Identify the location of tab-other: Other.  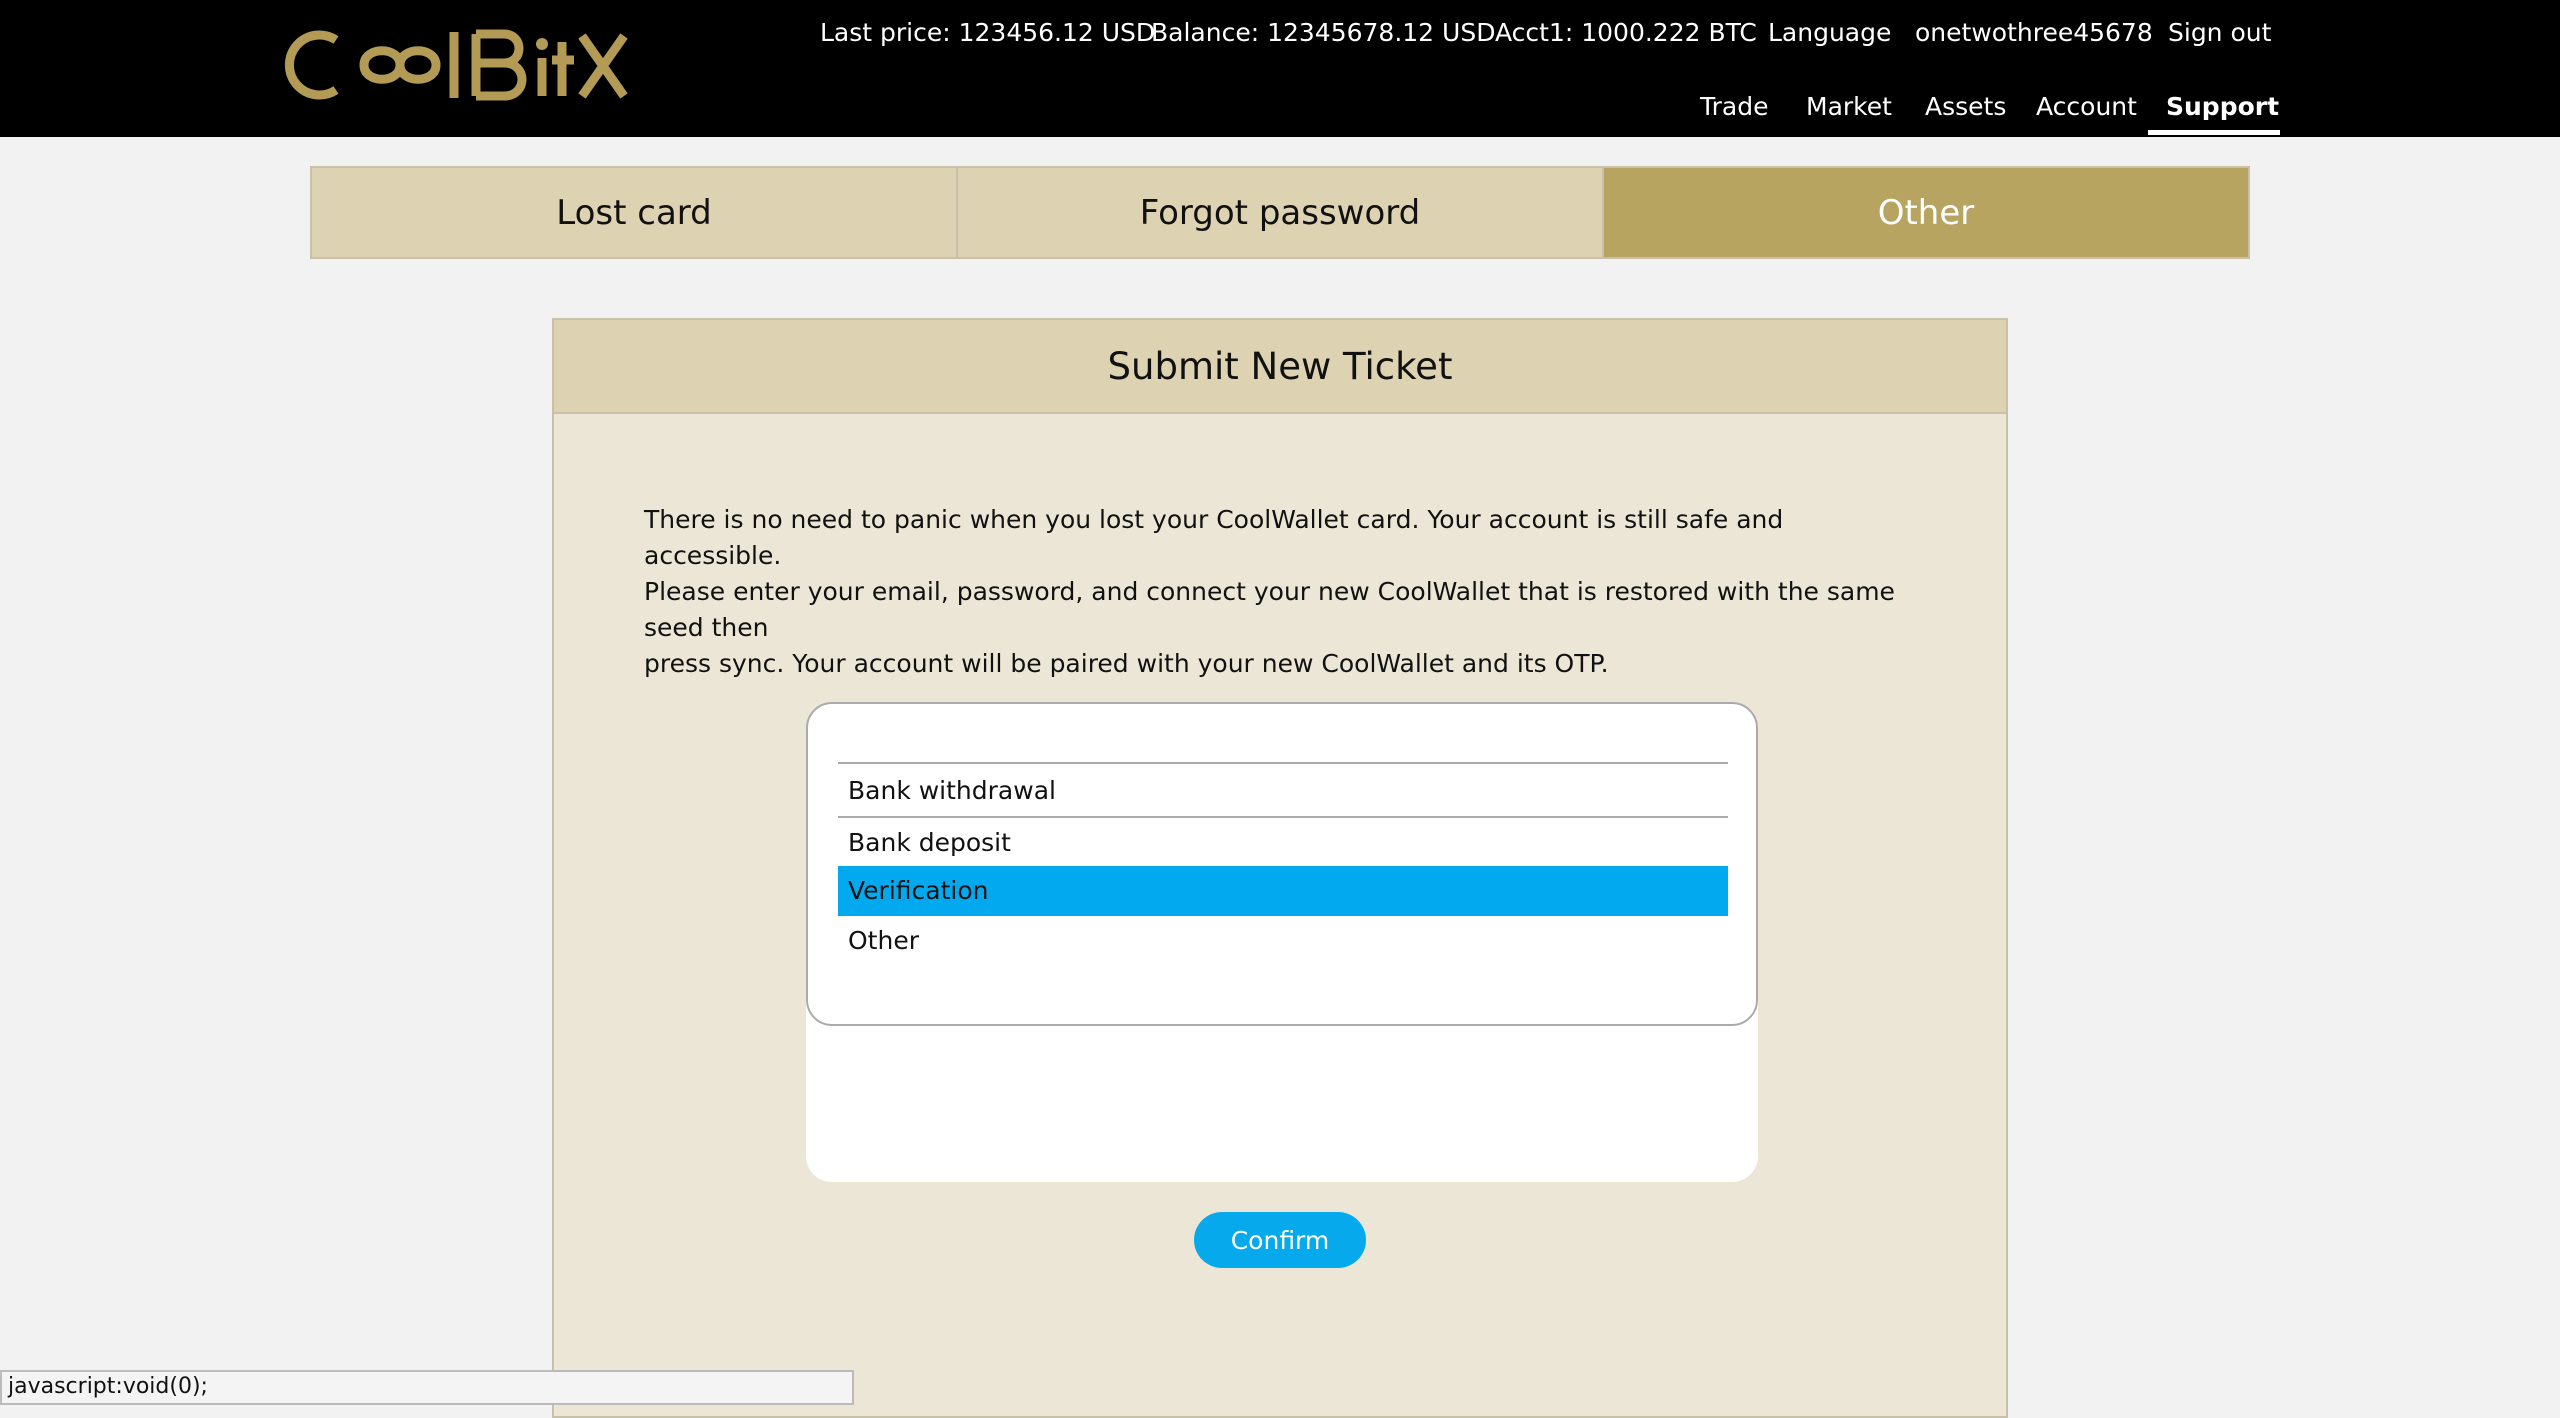
(1926, 212).